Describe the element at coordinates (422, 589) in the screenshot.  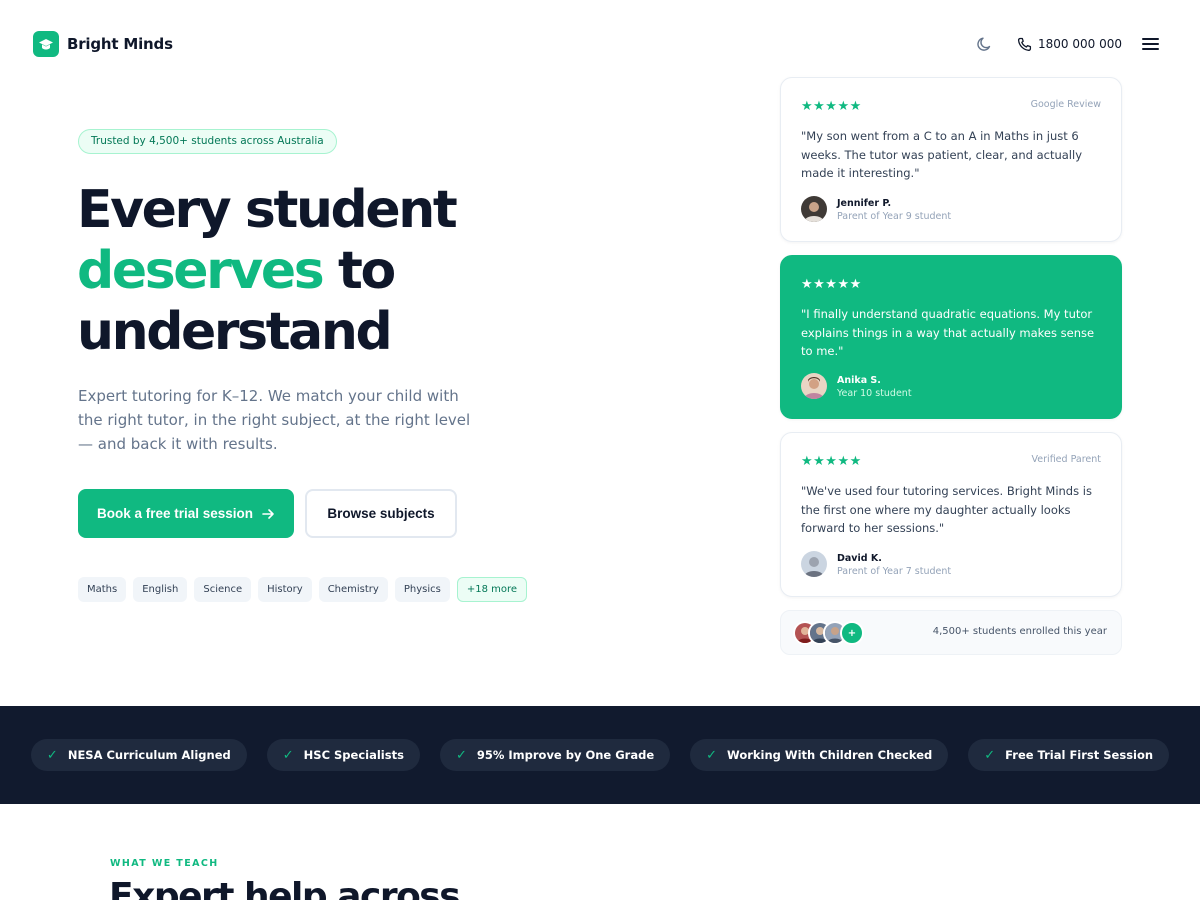
I see `subject-chip: Physics` at that location.